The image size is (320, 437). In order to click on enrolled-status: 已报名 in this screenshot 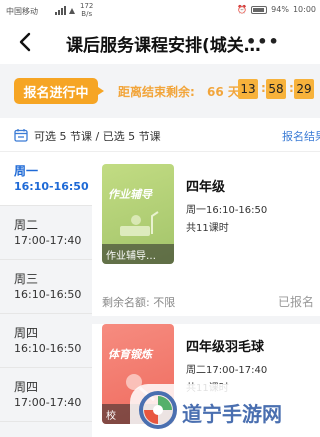, I will do `click(296, 302)`.